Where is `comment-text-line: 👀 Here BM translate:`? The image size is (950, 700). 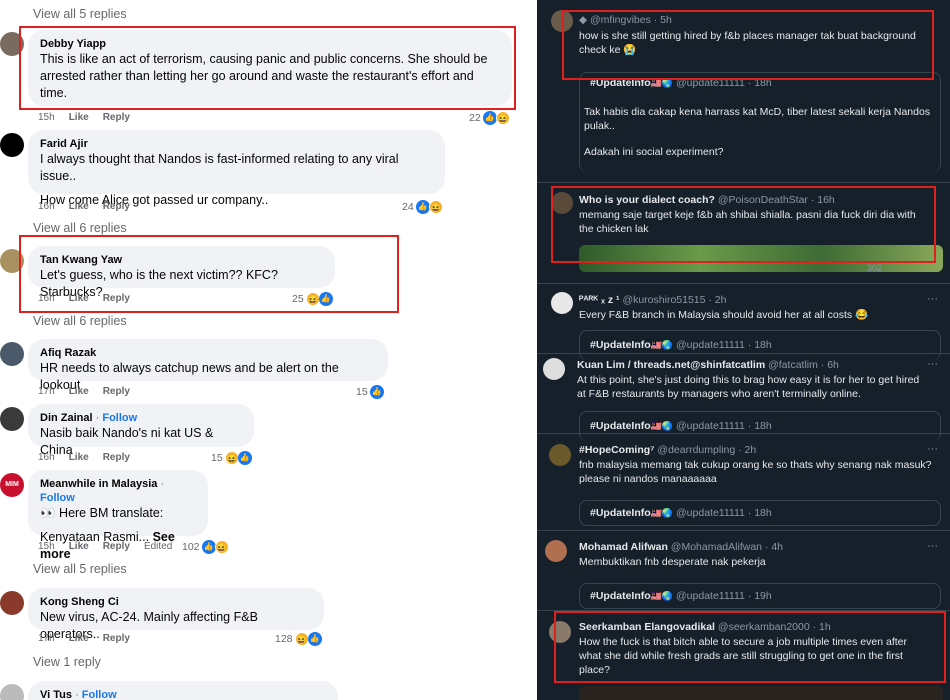 comment-text-line: 👀 Here BM translate: is located at coordinates (102, 513).